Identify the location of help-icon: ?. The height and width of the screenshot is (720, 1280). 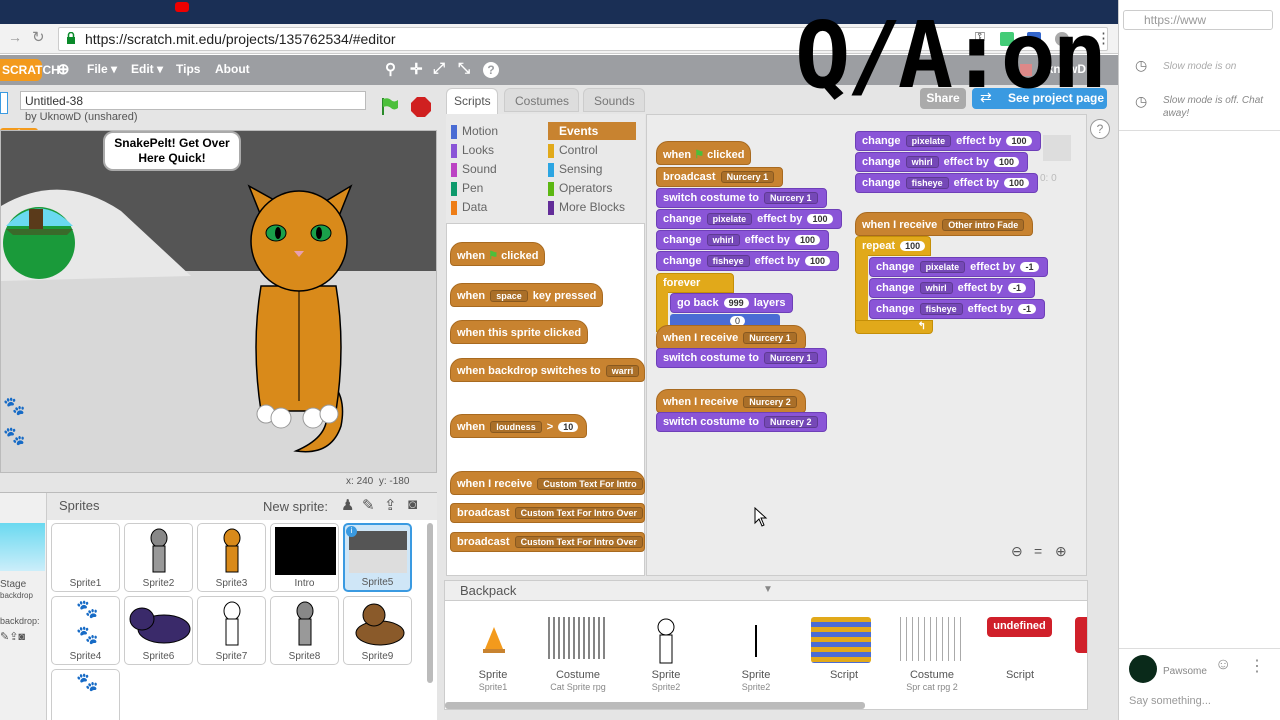
(491, 70).